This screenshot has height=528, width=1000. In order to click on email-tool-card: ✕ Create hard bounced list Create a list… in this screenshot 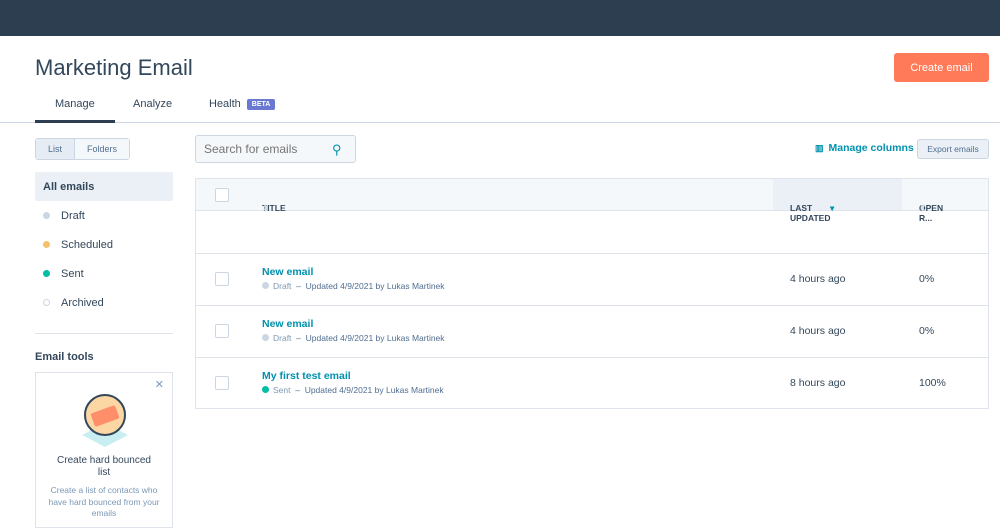, I will do `click(104, 450)`.